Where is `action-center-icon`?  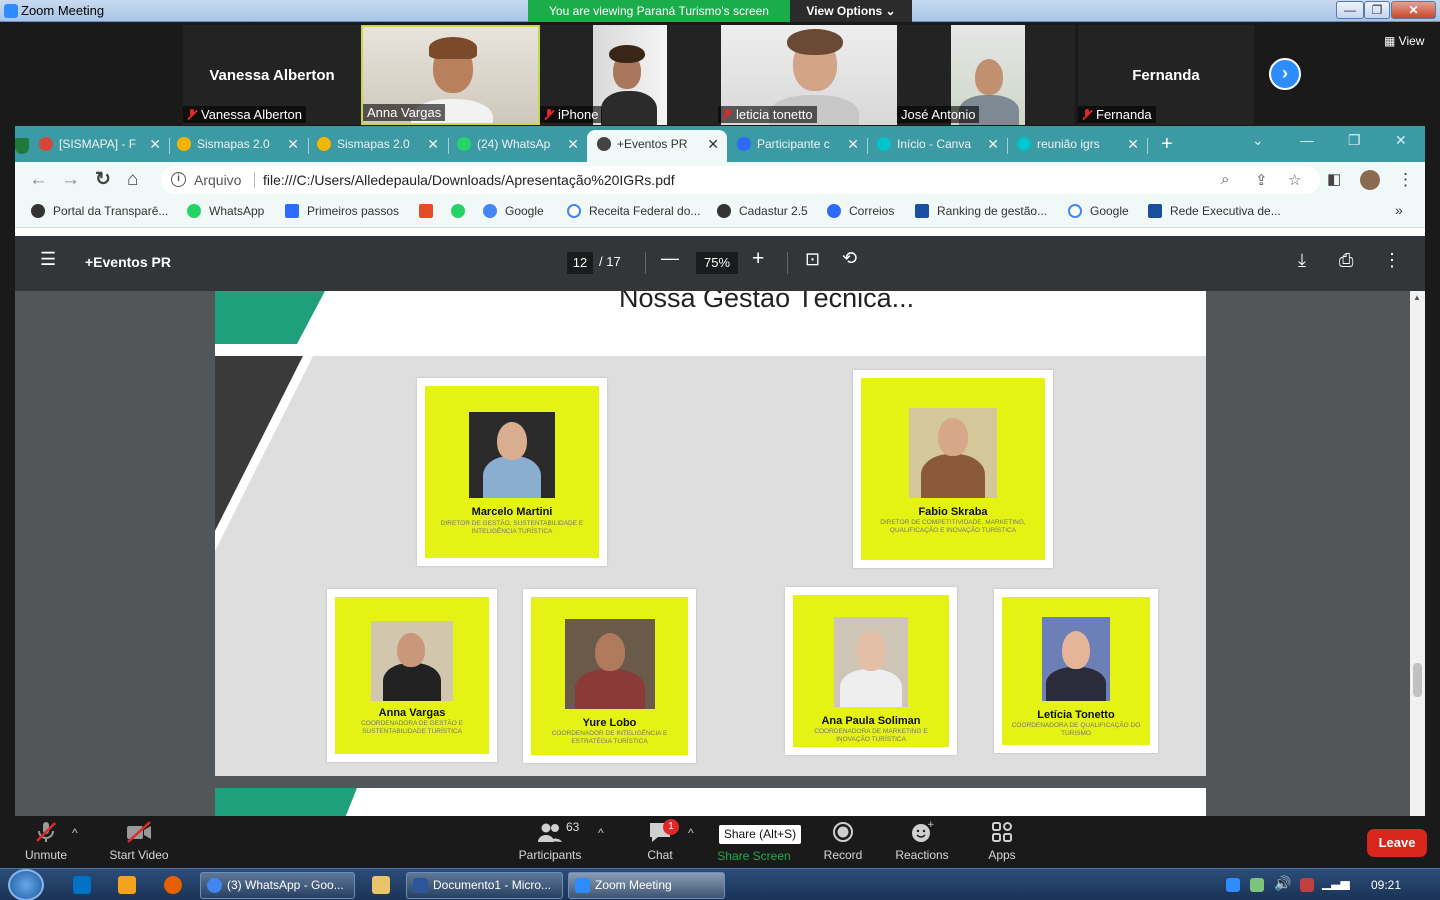 action-center-icon is located at coordinates (1307, 885).